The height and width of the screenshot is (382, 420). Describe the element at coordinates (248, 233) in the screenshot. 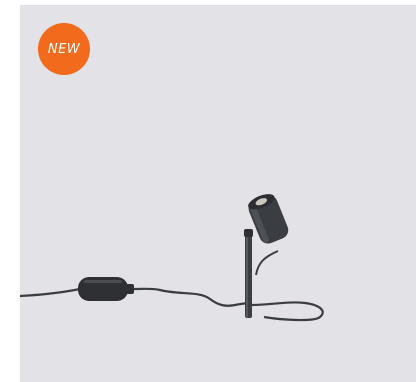

I see `spotlight-joint` at that location.